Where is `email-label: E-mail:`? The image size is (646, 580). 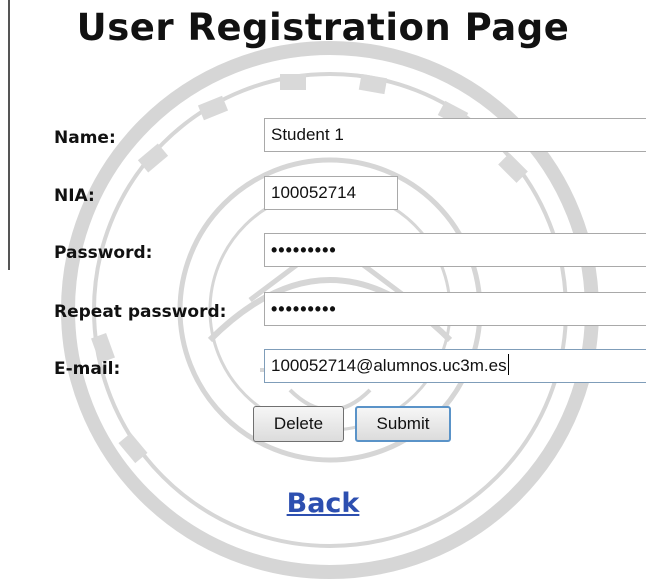 email-label: E-mail: is located at coordinates (87, 369).